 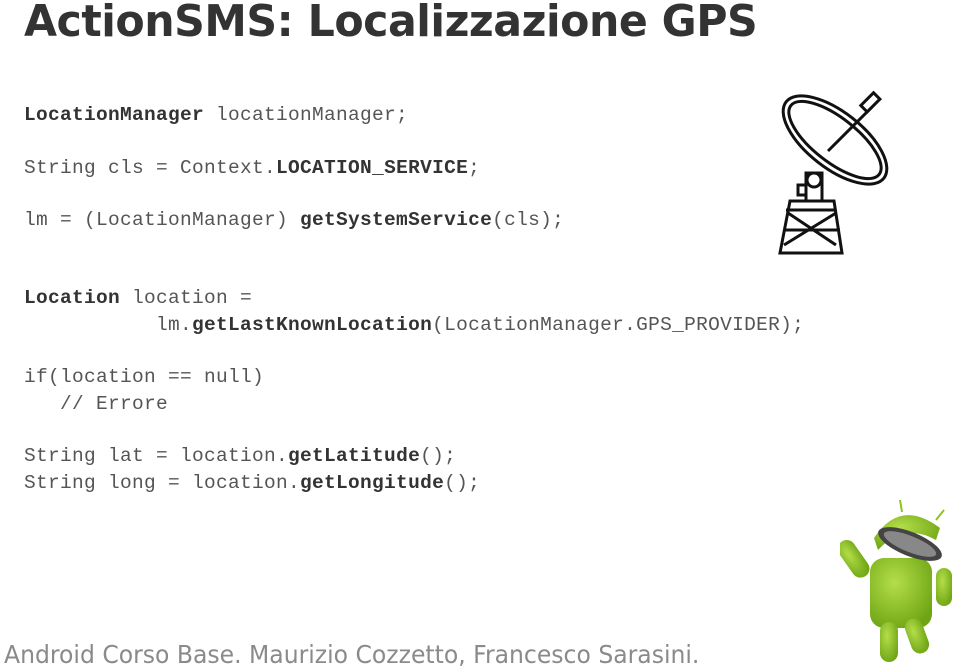 What do you see at coordinates (618, 325) in the screenshot?
I see `code-text: (LocationManager.GPS_PROVIDER);` at bounding box center [618, 325].